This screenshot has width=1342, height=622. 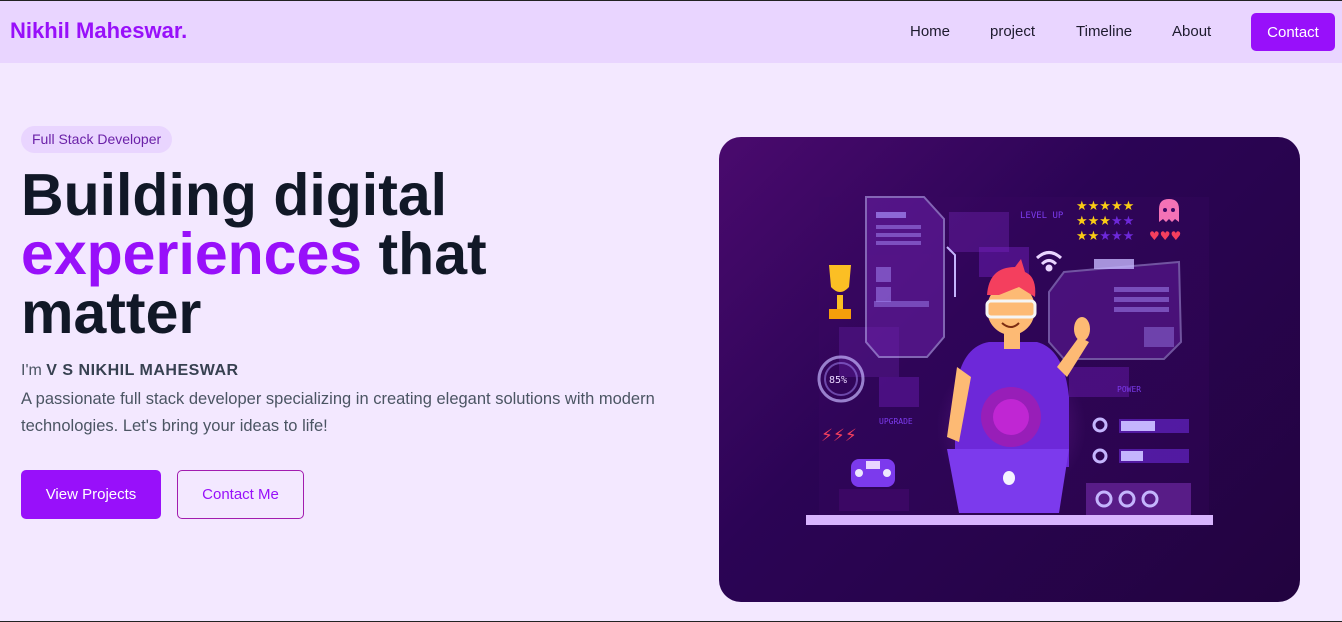 I want to click on nav-link-home: Home, so click(x=930, y=31).